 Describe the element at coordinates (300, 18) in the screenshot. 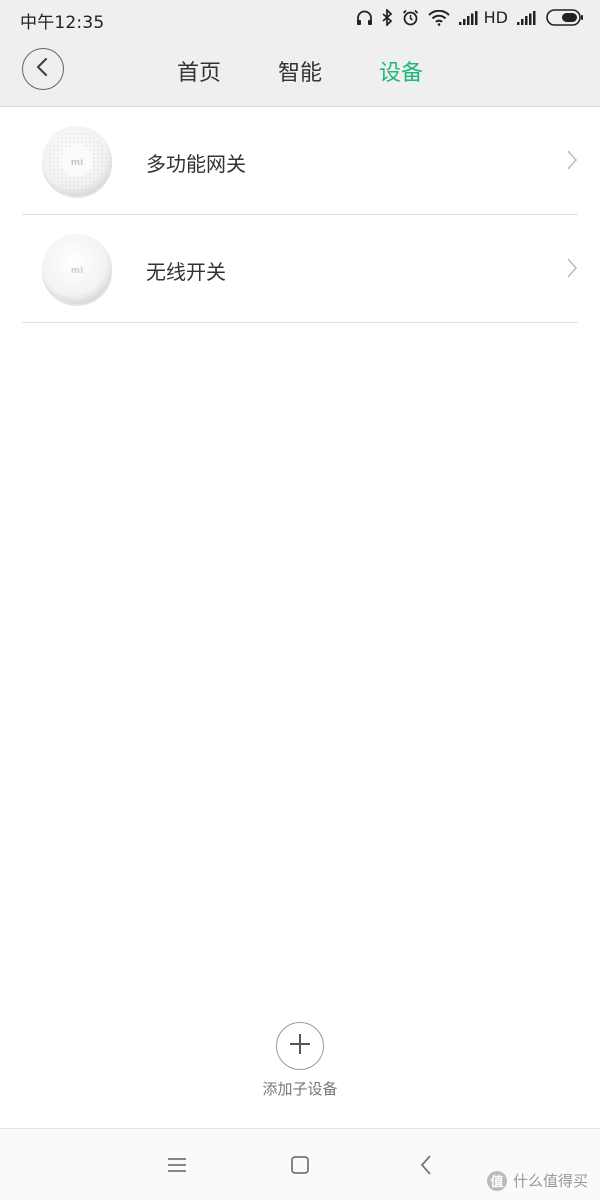

I see `status-bar: 中午12:35 HD` at that location.